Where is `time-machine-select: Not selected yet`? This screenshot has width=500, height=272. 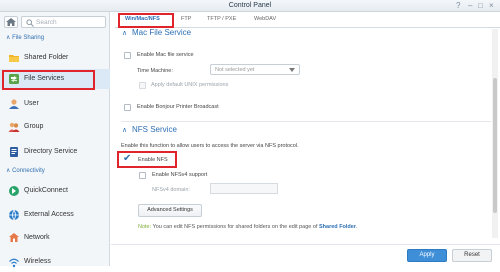
time-machine-select: Not selected yet is located at coordinates (255, 69).